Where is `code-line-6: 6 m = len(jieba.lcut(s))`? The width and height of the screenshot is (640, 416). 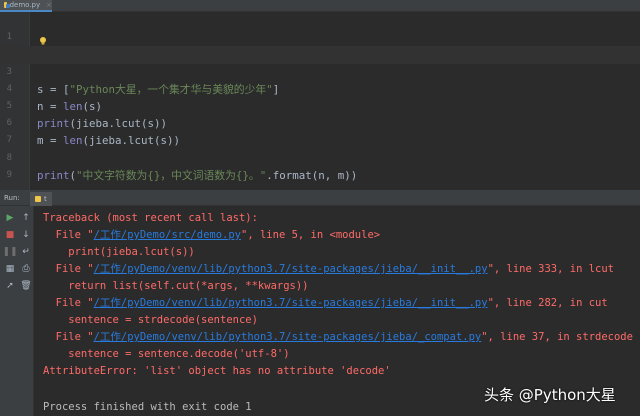 code-line-6: 6 m = len(jieba.lcut(s)) is located at coordinates (320, 122).